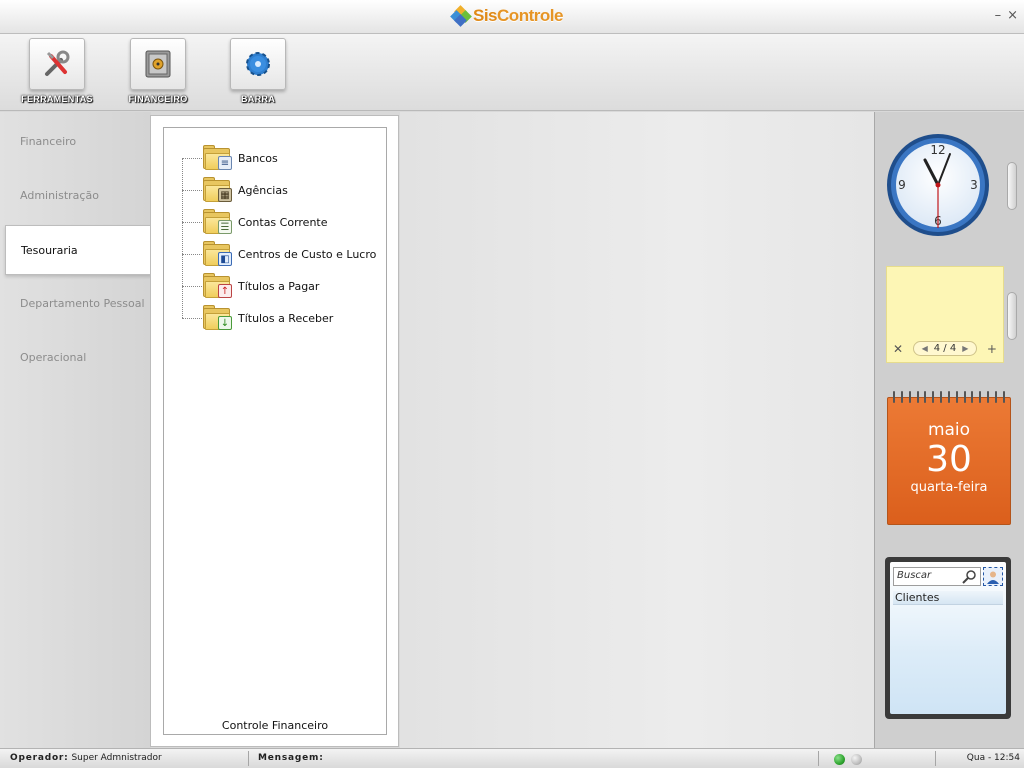  I want to click on message-label: Mensagem:, so click(291, 758).